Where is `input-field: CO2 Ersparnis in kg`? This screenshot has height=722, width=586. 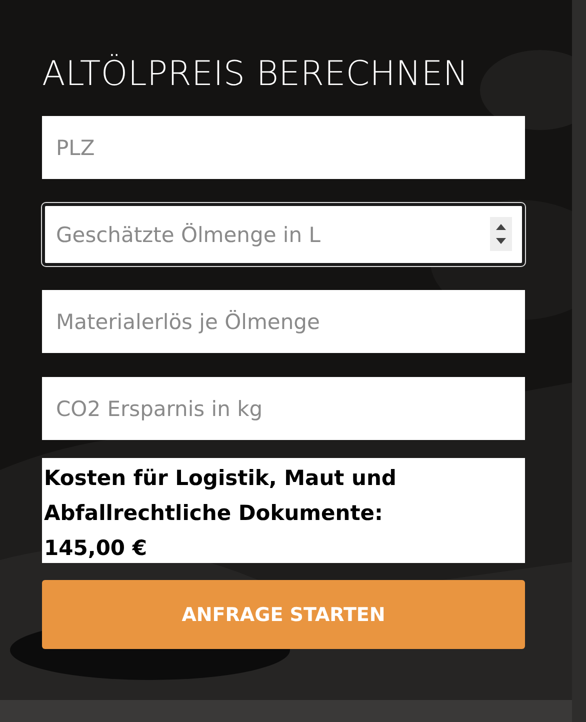
input-field: CO2 Ersparnis in kg is located at coordinates (283, 408).